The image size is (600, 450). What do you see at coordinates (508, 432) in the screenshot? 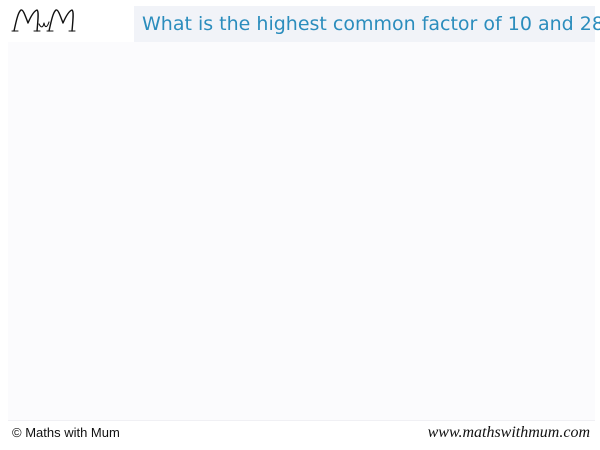
I see `website-text: www.mathswithmum.com` at bounding box center [508, 432].